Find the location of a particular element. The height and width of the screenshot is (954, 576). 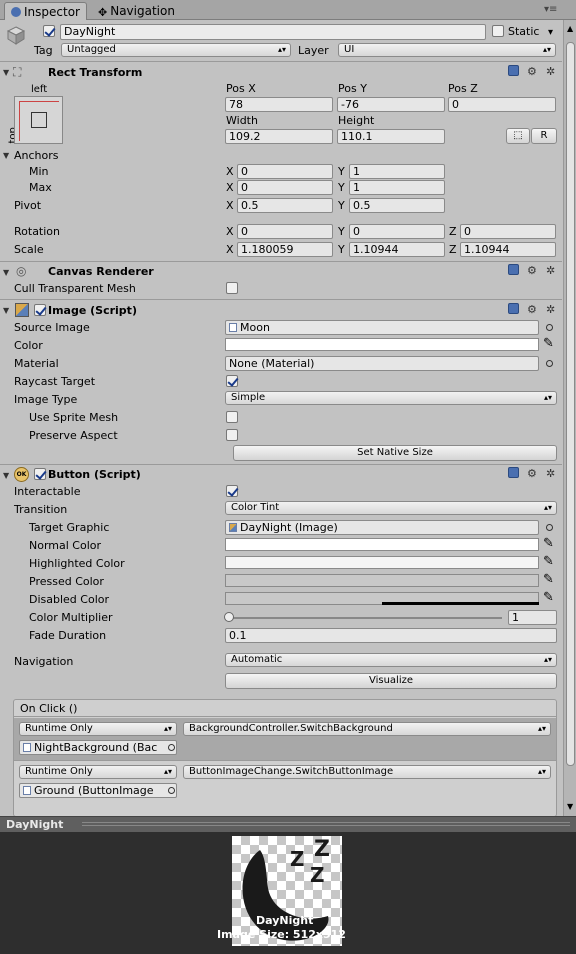

pivot-y-input: 0.5 is located at coordinates (397, 205).